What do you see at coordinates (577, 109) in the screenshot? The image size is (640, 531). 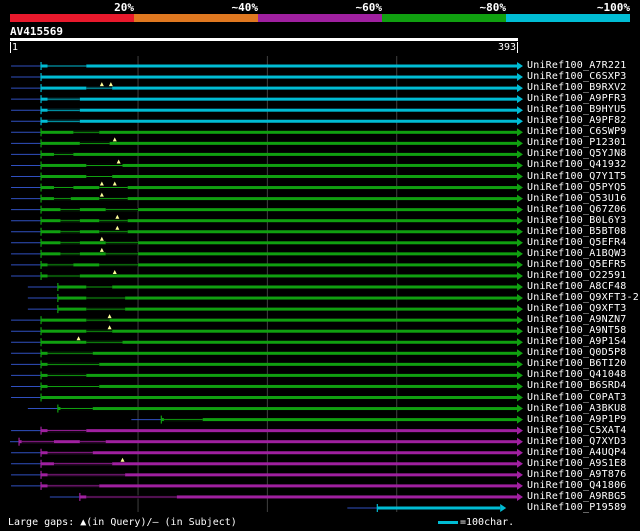 I see `hit-label: UniRef100_B9HYU5` at bounding box center [577, 109].